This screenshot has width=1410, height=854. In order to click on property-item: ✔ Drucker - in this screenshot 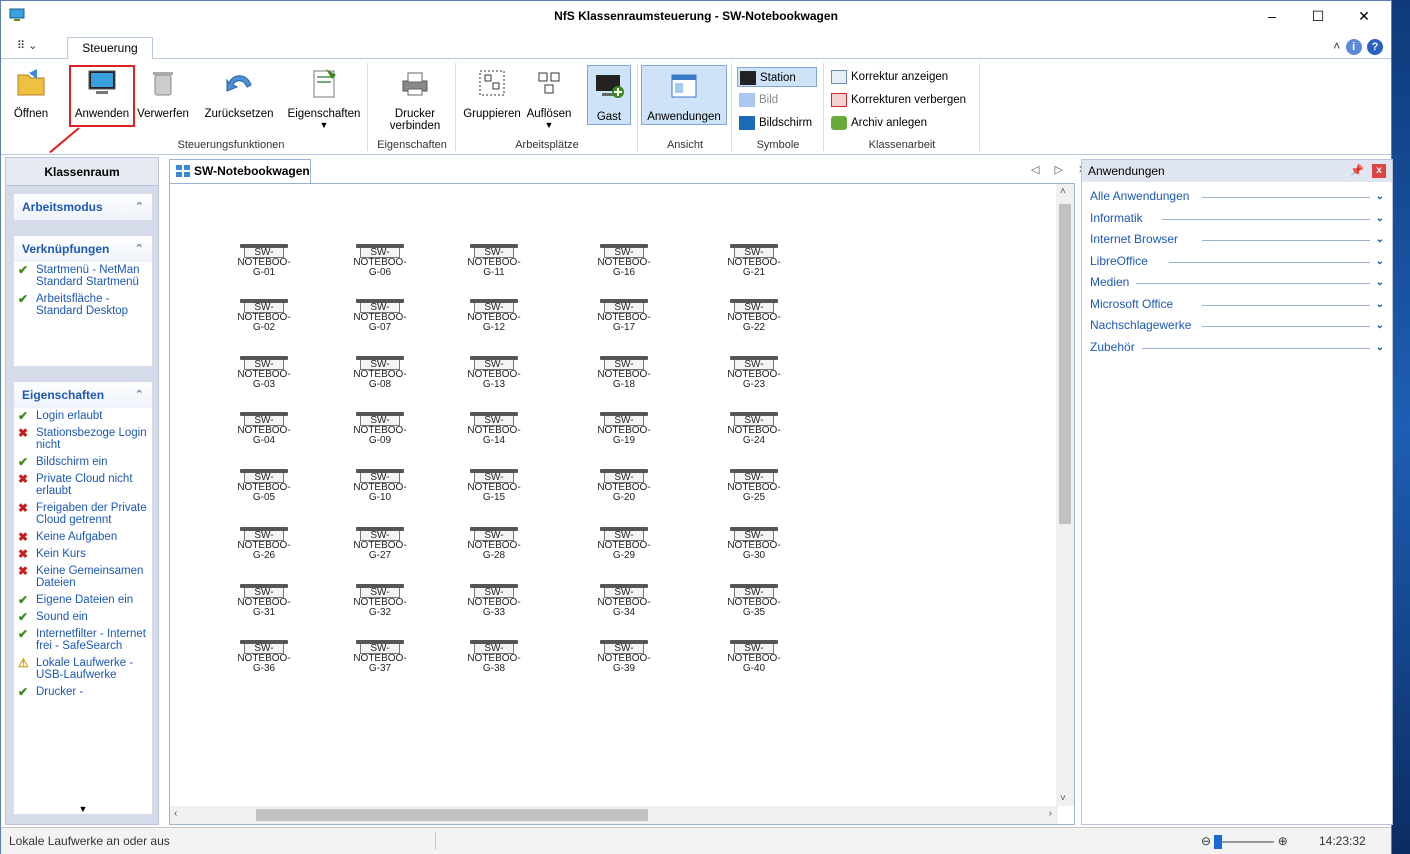, I will do `click(83, 692)`.